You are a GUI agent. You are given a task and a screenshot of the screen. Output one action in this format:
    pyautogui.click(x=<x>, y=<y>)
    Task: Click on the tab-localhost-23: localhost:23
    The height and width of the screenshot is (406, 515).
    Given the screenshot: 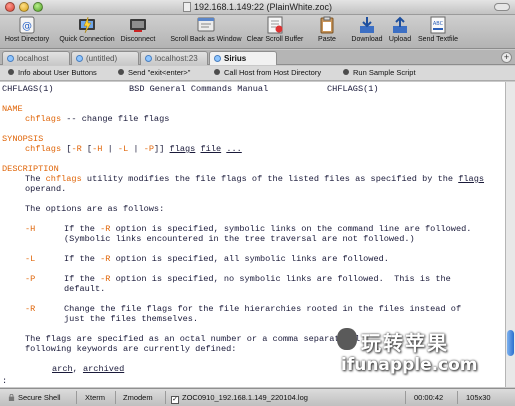 What is the action you would take?
    pyautogui.click(x=174, y=58)
    